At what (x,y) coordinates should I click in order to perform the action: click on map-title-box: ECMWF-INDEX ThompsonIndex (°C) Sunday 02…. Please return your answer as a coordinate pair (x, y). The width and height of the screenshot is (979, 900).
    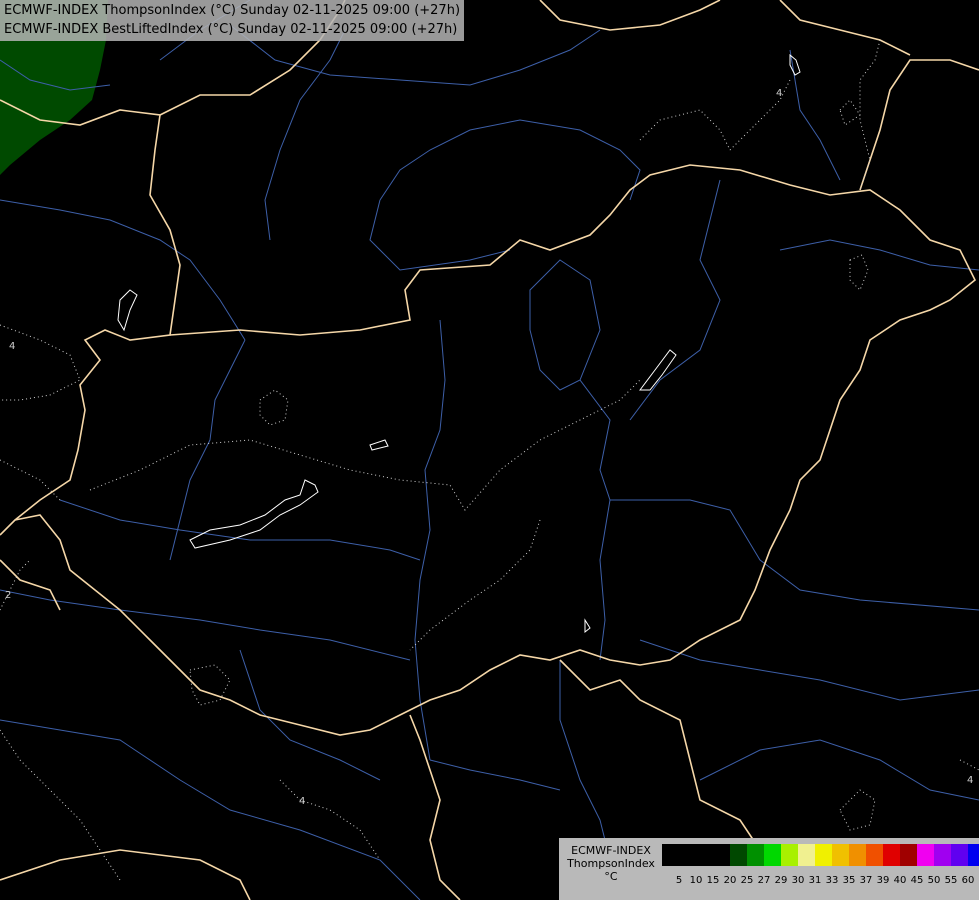
    Looking at the image, I should click on (232, 20).